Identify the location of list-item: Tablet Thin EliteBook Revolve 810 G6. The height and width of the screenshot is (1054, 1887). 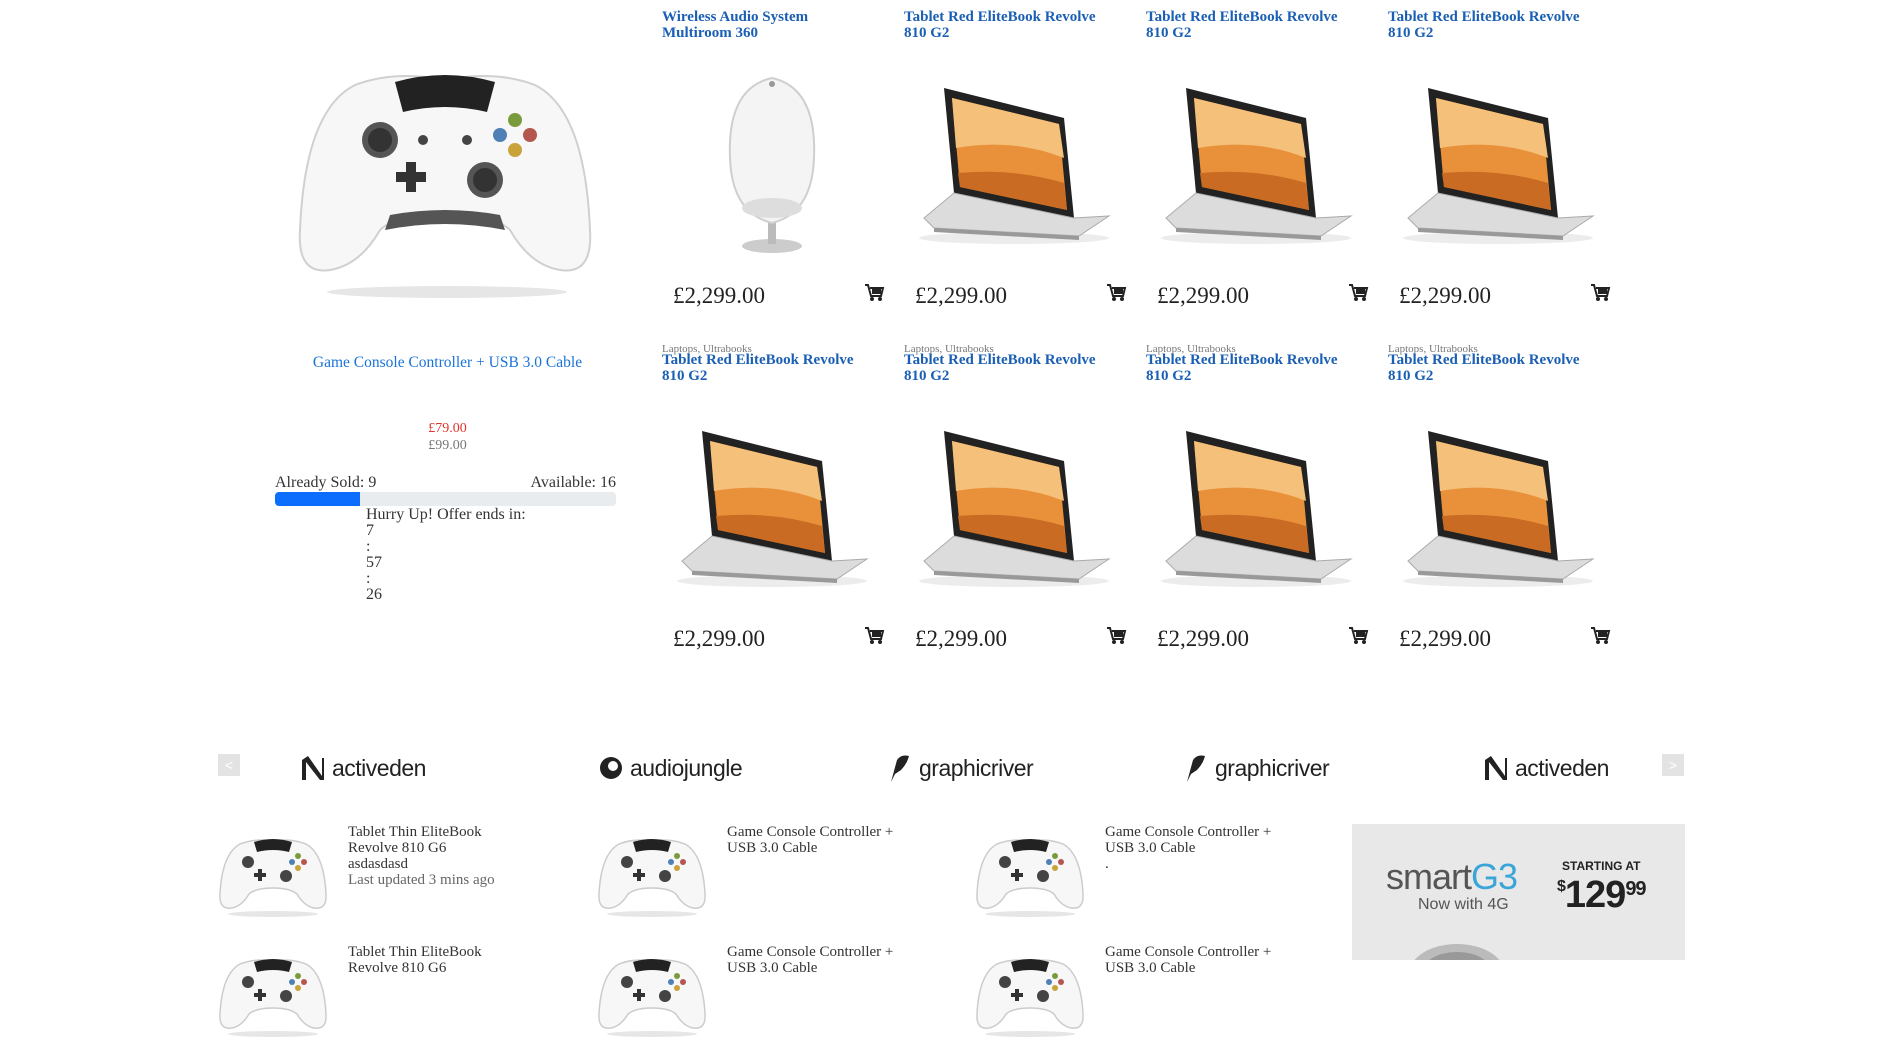
(398, 999).